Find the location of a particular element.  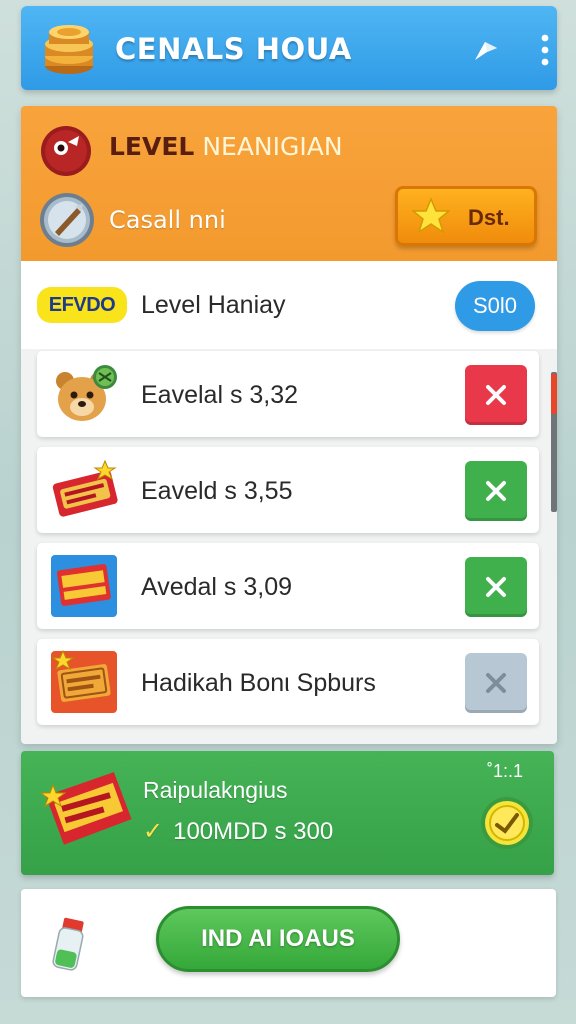

coin-icon is located at coordinates (507, 823).